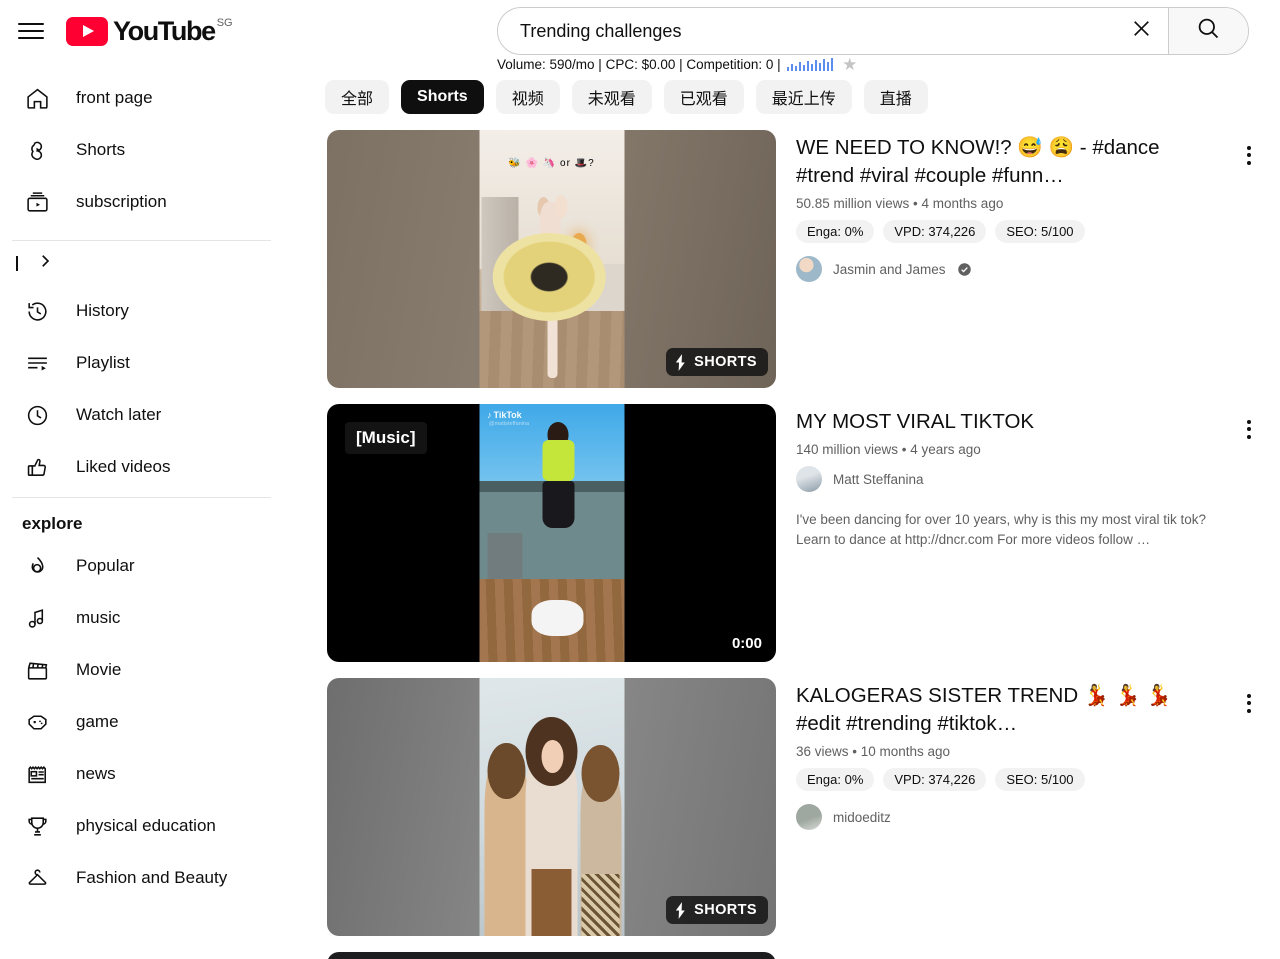  What do you see at coordinates (37, 311) in the screenshot?
I see `history-icon` at bounding box center [37, 311].